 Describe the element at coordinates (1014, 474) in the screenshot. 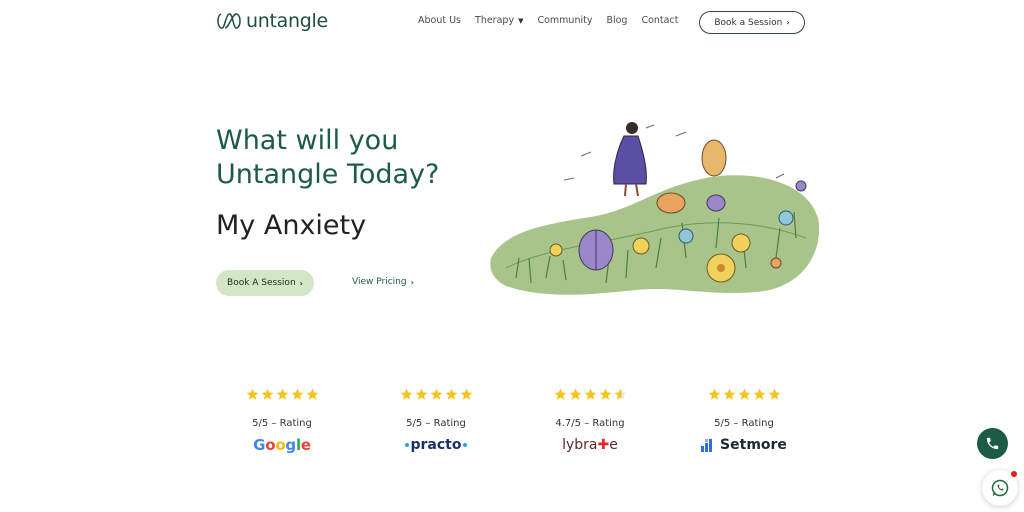

I see `notification-dot` at that location.